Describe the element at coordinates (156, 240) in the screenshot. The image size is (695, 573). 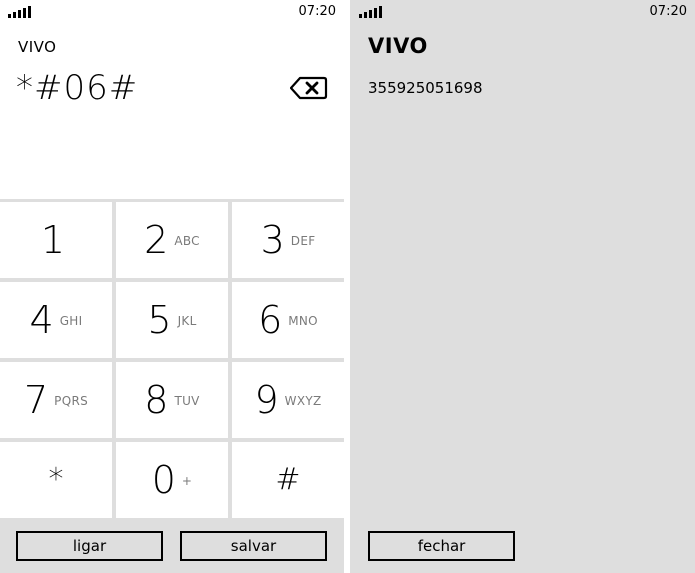
I see `key-digit: 2` at that location.